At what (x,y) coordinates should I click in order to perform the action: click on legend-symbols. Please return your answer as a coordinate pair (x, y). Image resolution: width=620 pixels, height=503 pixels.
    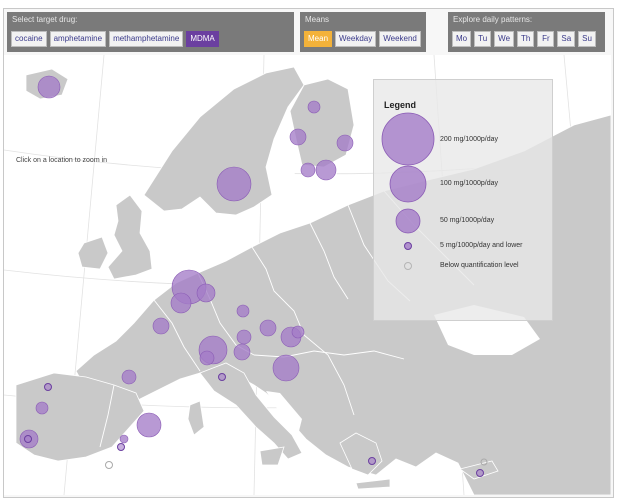
    Looking at the image, I should click on (408, 191).